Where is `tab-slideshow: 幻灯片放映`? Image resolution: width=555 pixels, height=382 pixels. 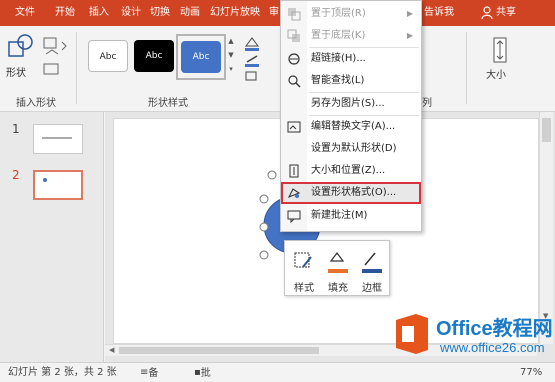 tab-slideshow: 幻灯片放映 is located at coordinates (235, 13).